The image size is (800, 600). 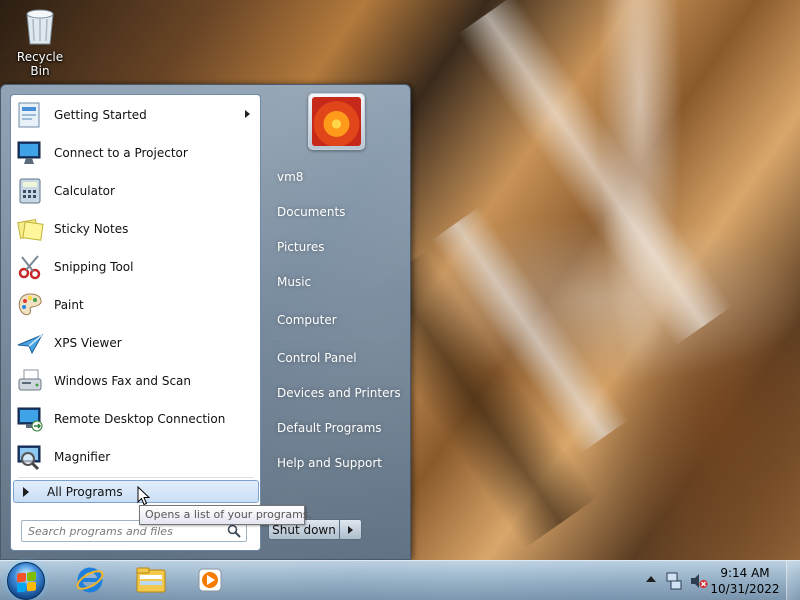 What do you see at coordinates (30, 419) in the screenshot?
I see `remote-desktop-icon` at bounding box center [30, 419].